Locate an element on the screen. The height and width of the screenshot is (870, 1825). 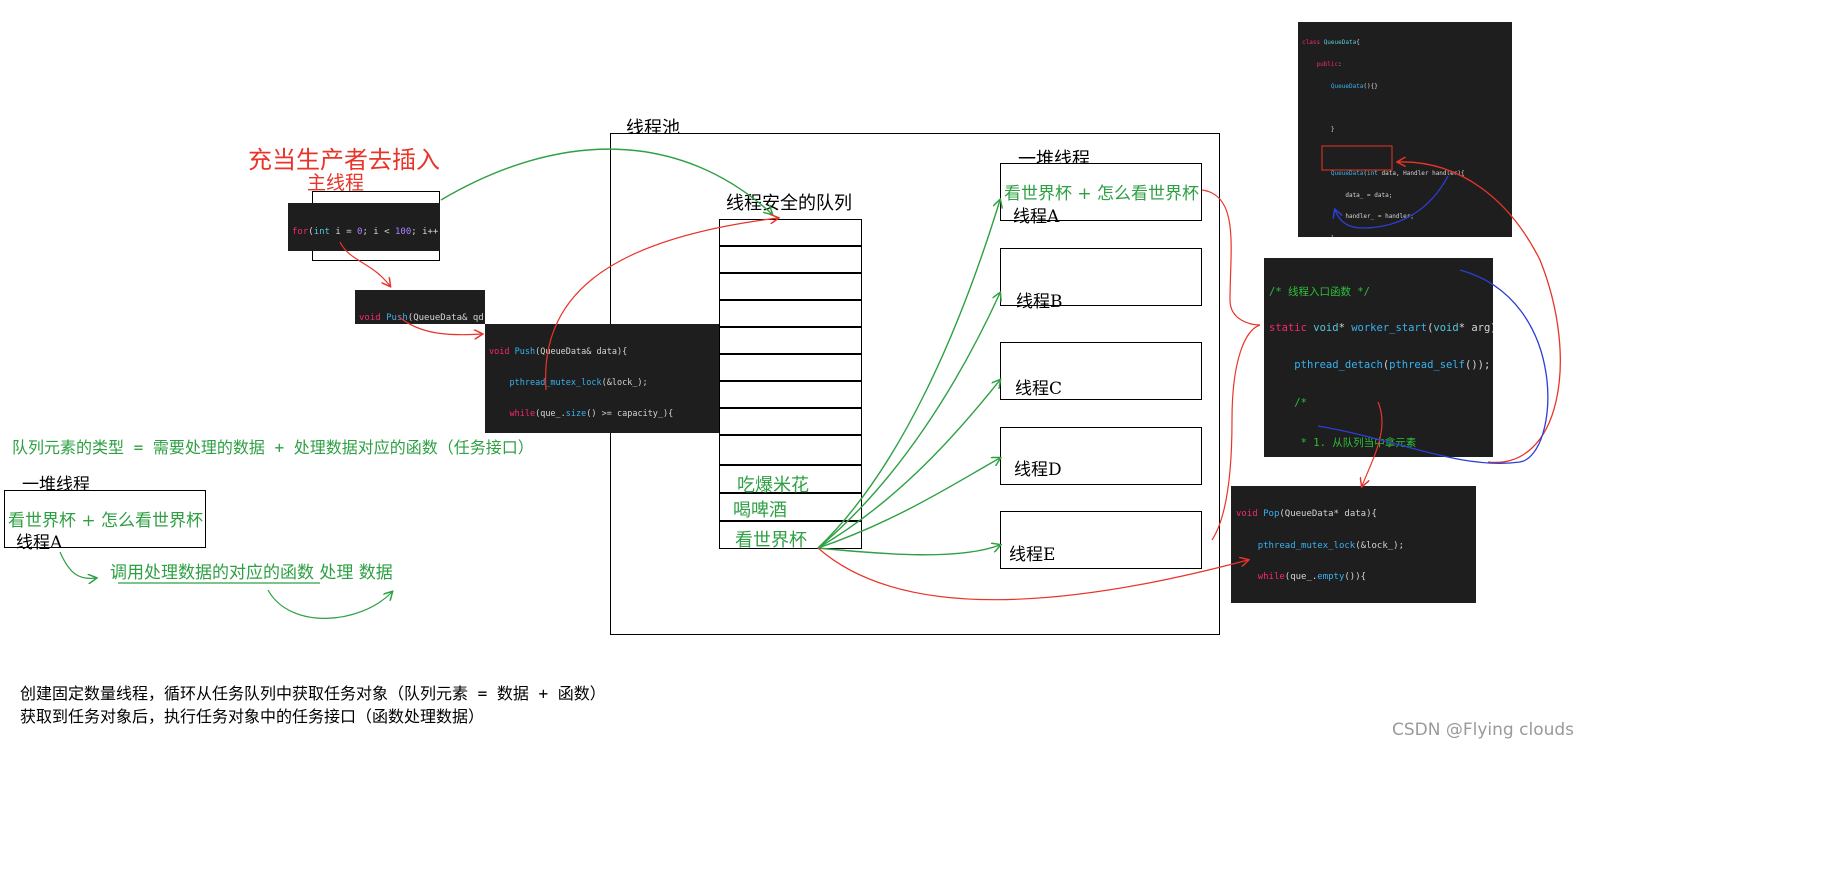
arrow-left-thread-to-call is located at coordinates (77, 564).